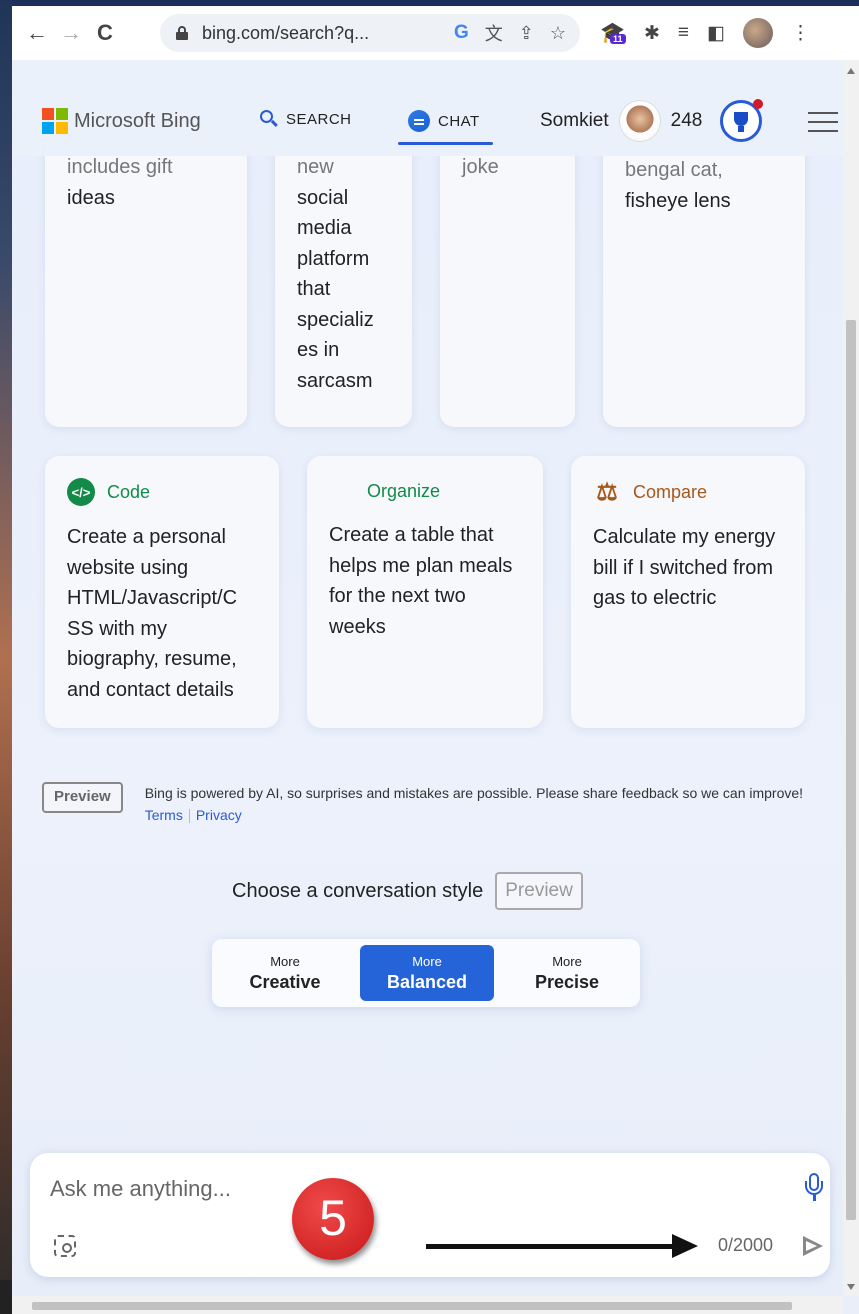 The image size is (859, 1314). Describe the element at coordinates (164, 815) in the screenshot. I see `terms-link: Terms` at that location.